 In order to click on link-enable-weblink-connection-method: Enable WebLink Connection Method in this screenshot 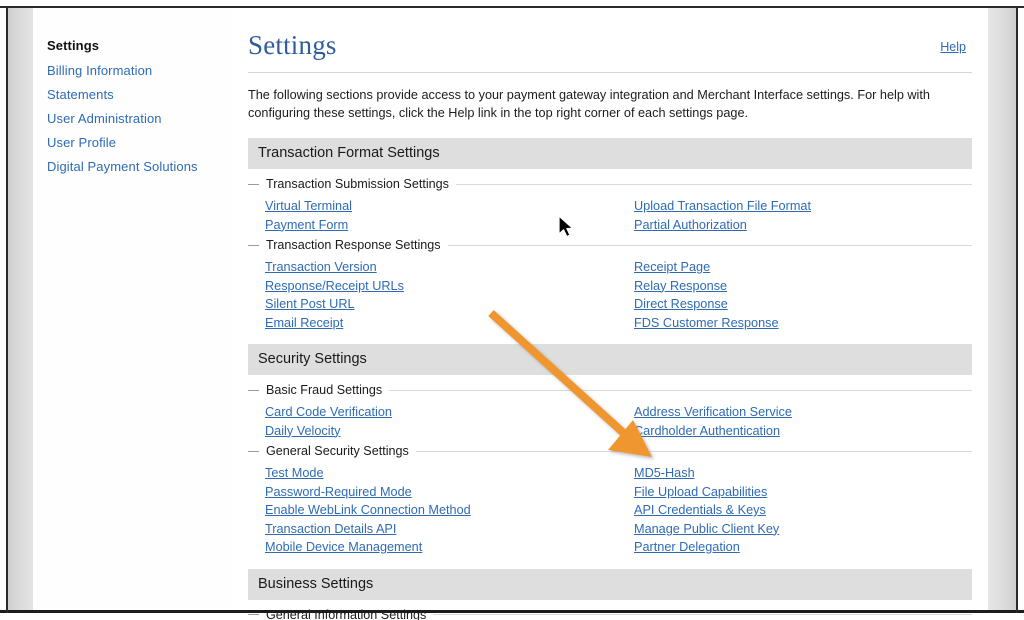, I will do `click(368, 510)`.